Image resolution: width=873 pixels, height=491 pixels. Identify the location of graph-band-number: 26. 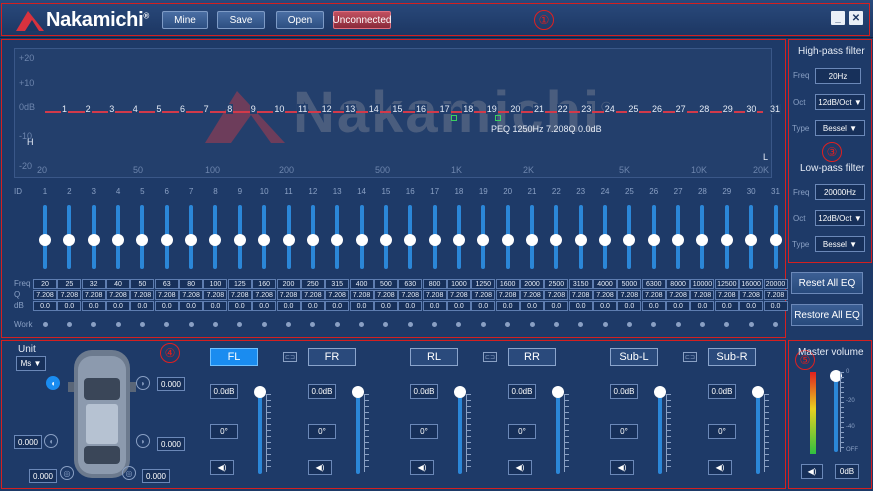
(657, 109).